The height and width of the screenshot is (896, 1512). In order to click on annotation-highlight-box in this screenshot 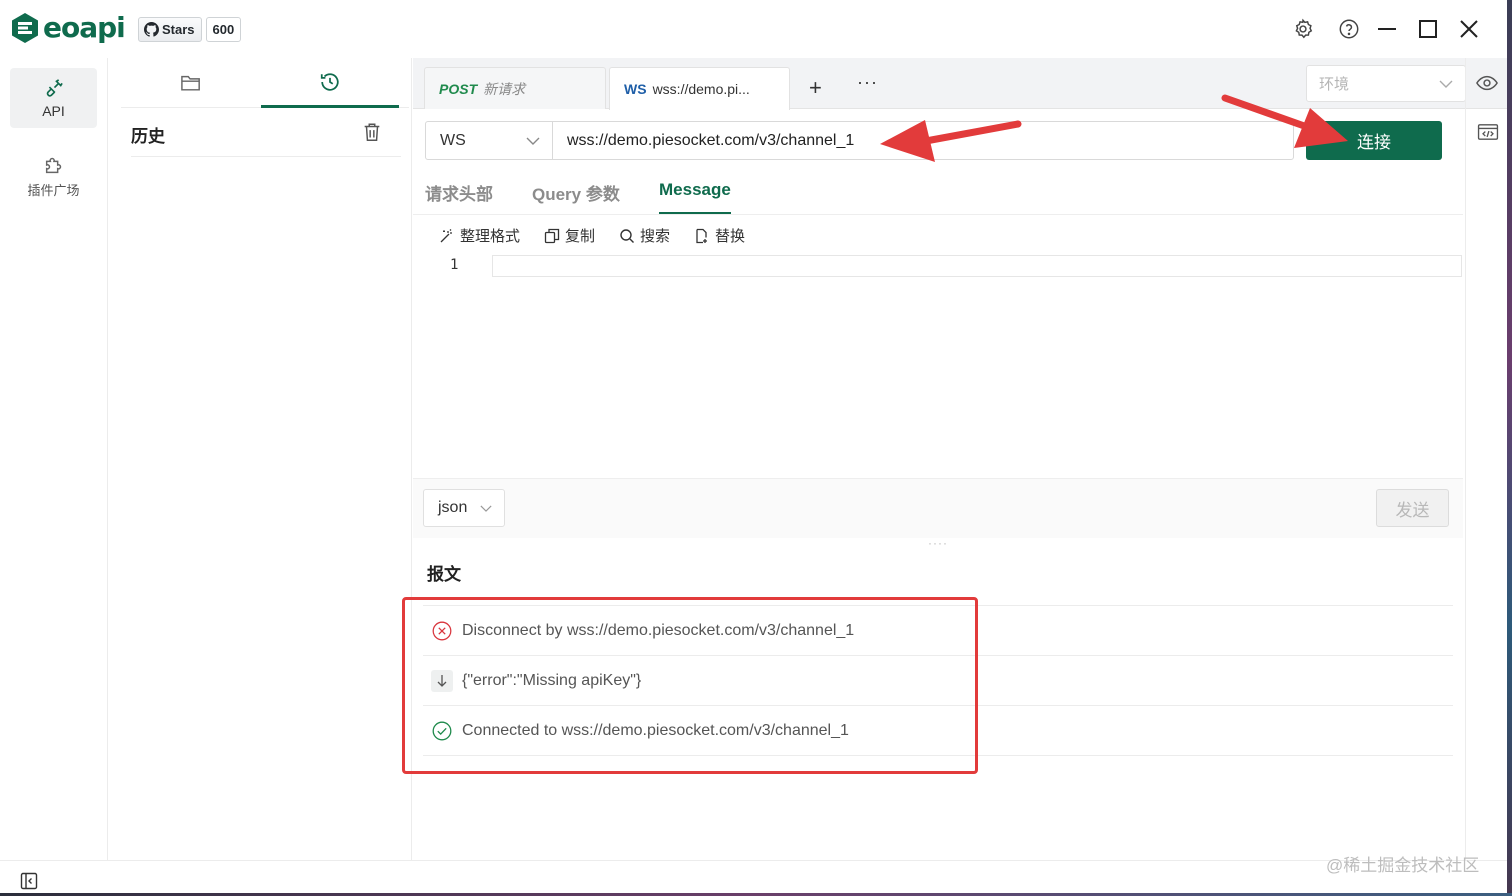, I will do `click(690, 685)`.